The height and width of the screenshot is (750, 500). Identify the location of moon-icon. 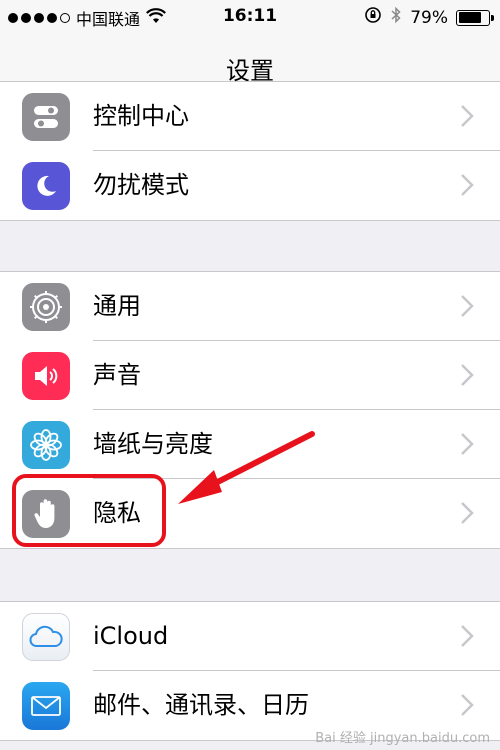
(46, 186).